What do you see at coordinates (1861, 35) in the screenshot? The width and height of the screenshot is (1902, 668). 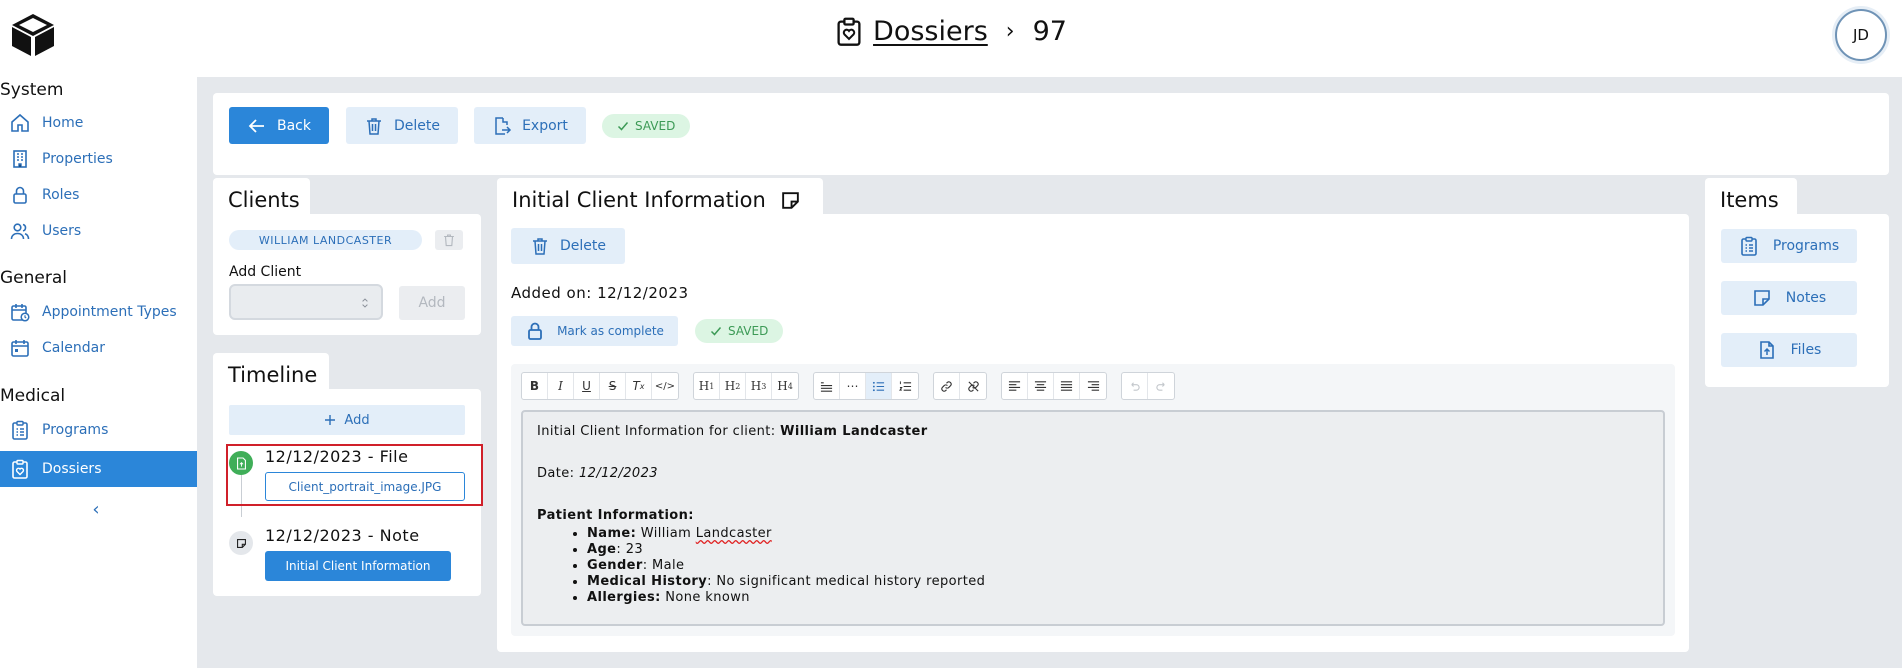 I see `user-avatar: JD` at bounding box center [1861, 35].